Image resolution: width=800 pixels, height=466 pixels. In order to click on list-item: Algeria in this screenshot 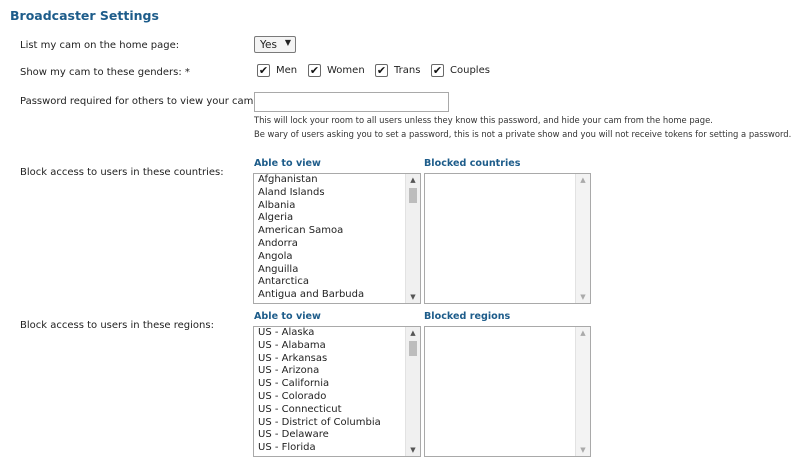, I will do `click(311, 218)`.